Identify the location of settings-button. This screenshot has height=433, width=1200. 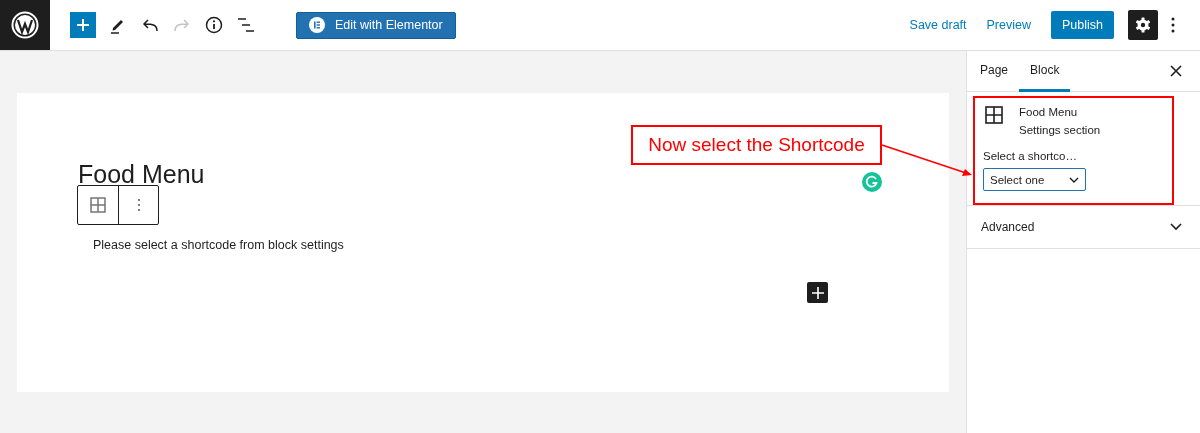
(1143, 25).